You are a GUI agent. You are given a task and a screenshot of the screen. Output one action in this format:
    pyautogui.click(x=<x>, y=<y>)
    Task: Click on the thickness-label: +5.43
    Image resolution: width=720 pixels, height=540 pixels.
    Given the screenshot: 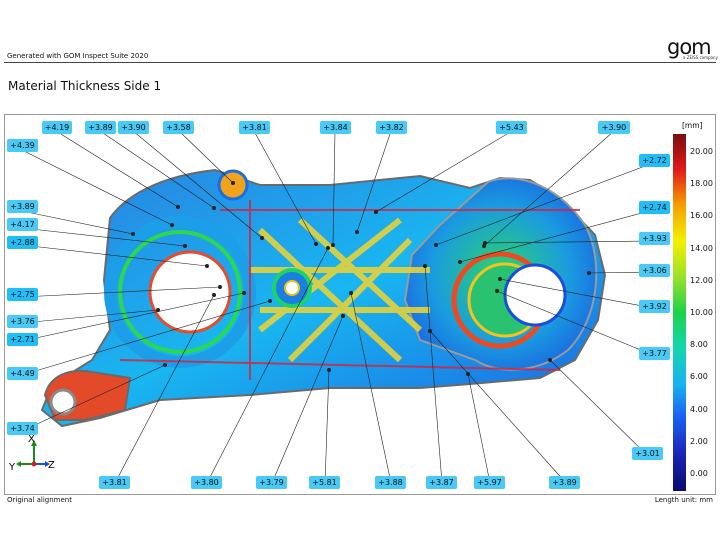 What is the action you would take?
    pyautogui.click(x=511, y=127)
    